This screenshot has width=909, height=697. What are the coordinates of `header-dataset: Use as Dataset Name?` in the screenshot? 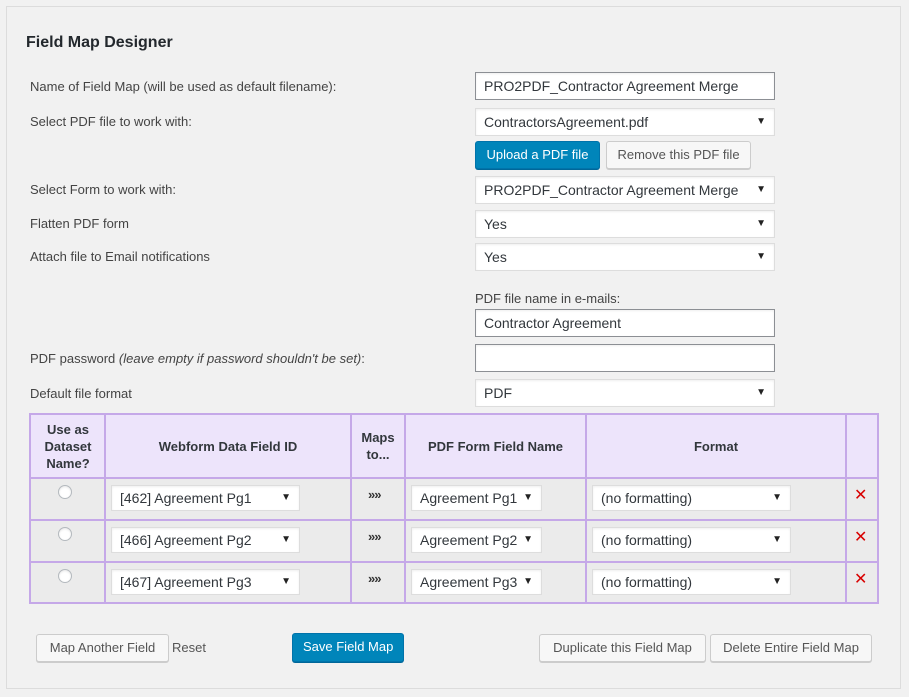 It's located at (68, 446).